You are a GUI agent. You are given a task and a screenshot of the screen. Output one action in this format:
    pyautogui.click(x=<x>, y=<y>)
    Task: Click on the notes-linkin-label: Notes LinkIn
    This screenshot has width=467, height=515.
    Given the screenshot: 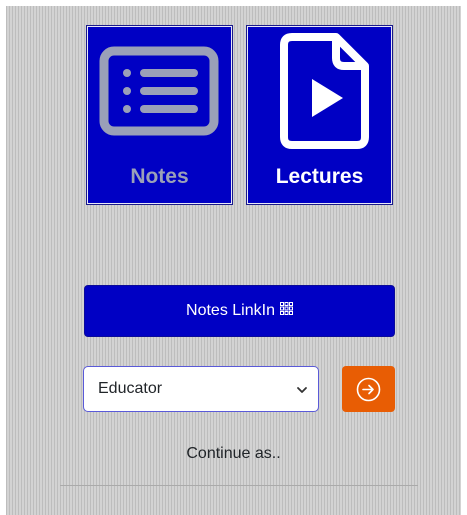 What is the action you would take?
    pyautogui.click(x=230, y=310)
    